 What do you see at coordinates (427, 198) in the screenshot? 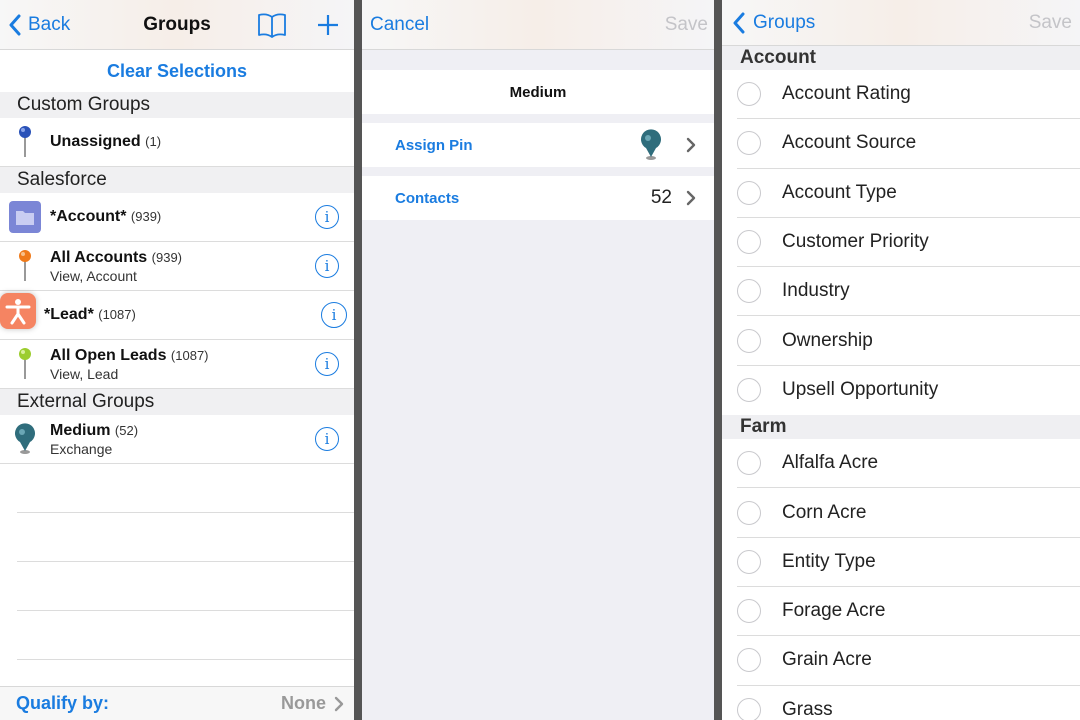
I see `contacts-label: Contacts` at bounding box center [427, 198].